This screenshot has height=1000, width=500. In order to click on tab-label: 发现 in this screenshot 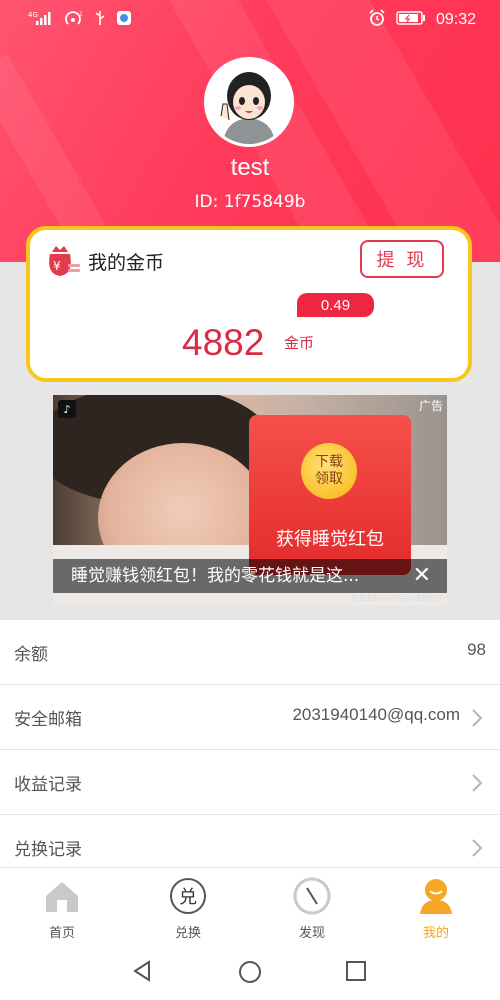, I will do `click(311, 933)`.